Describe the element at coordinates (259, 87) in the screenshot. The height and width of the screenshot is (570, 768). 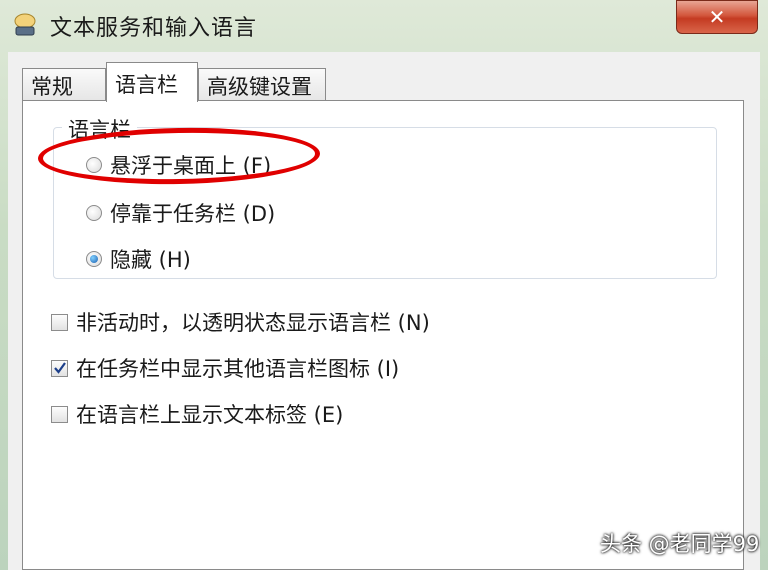
I see `tab-label: 高级键设置` at that location.